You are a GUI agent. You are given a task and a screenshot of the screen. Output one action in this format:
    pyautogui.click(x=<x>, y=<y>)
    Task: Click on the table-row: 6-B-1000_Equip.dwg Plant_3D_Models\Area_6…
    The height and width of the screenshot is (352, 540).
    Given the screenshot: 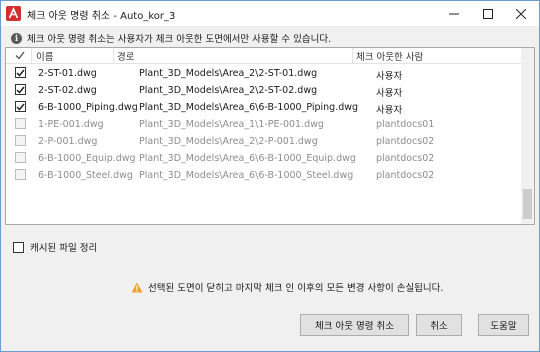 What is the action you would take?
    pyautogui.click(x=264, y=158)
    